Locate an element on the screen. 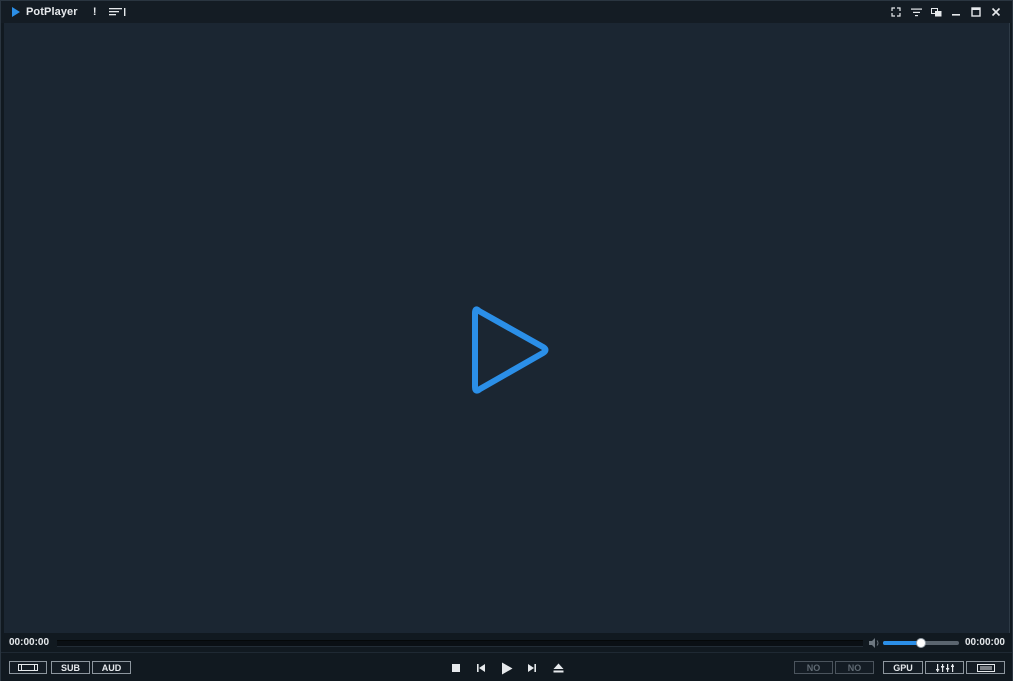 Image resolution: width=1013 pixels, height=681 pixels. previous-icon is located at coordinates (481, 668).